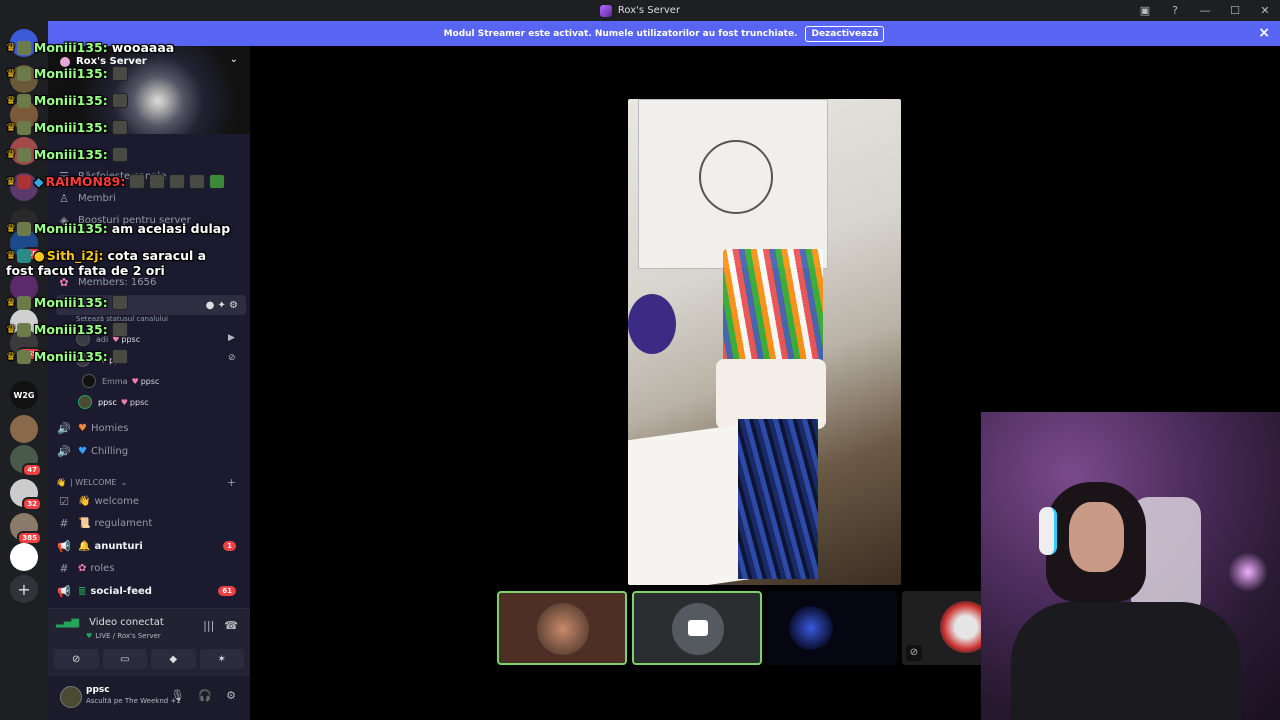 The width and height of the screenshot is (1280, 720). Describe the element at coordinates (1205, 10) in the screenshot. I see `minimize-button: —` at that location.